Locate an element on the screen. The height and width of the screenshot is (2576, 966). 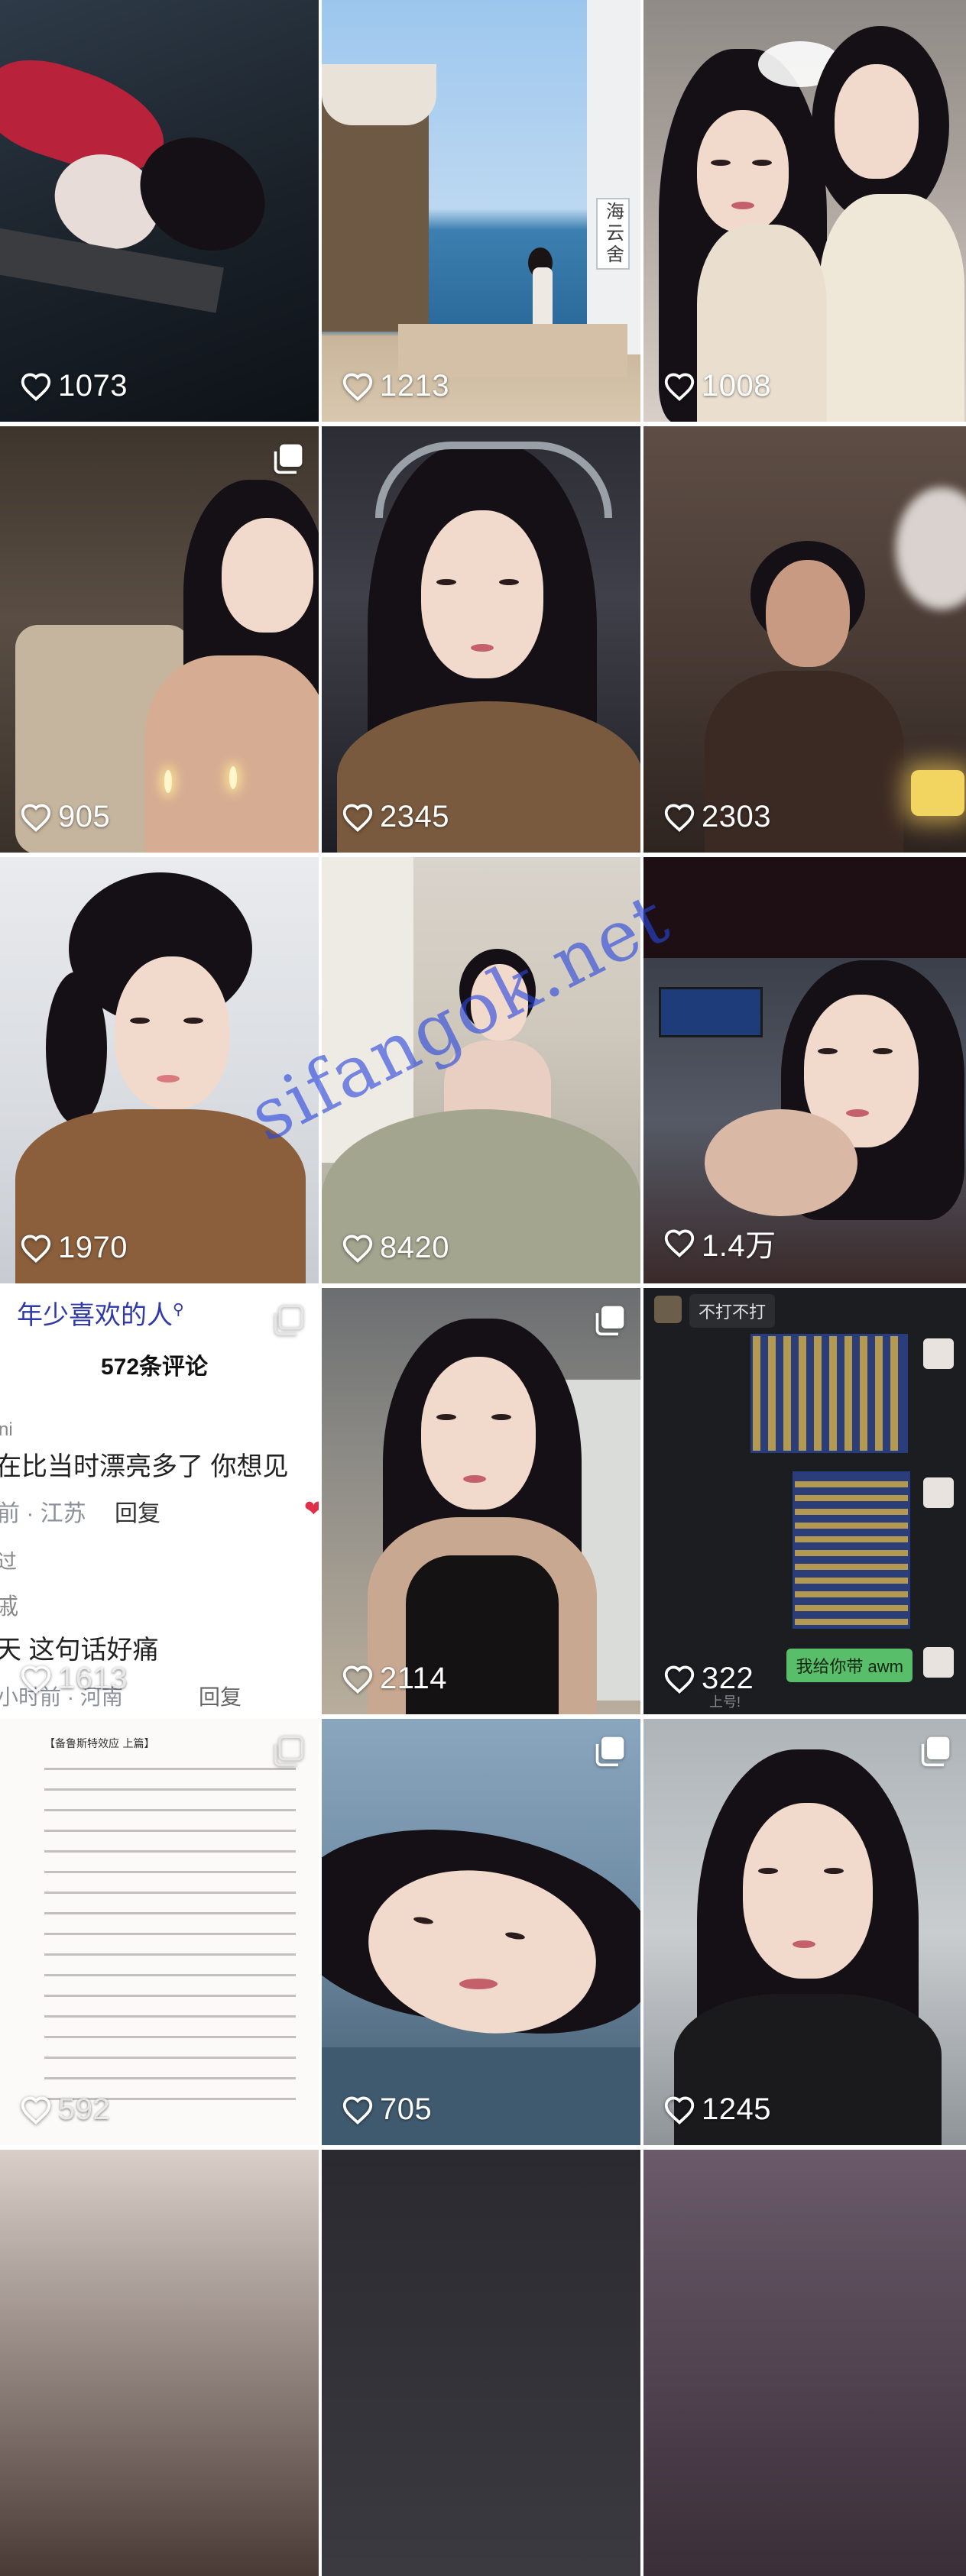
comment-text: 在比当时漂亮多了 你想见 is located at coordinates (144, 1466).